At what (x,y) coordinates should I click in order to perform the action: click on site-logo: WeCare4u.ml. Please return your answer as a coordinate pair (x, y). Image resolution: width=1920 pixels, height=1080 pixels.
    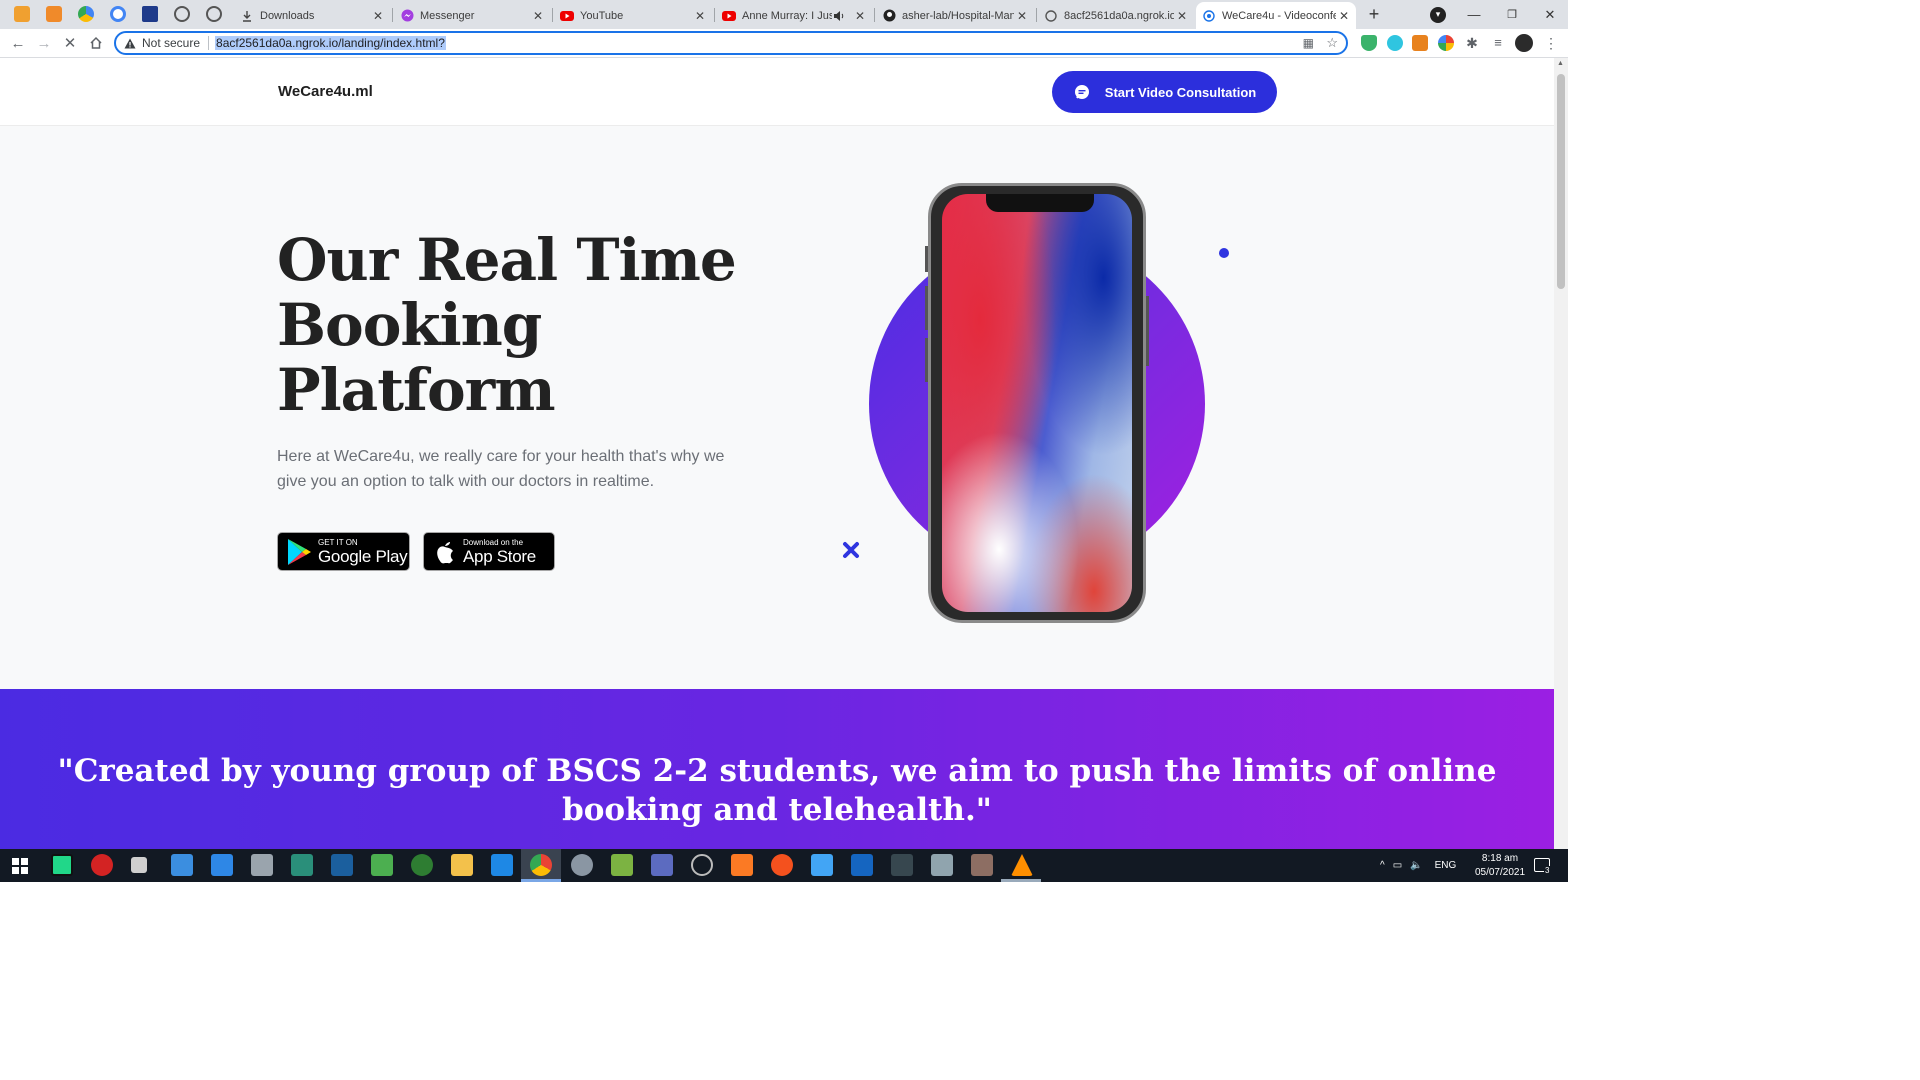
    Looking at the image, I should click on (325, 91).